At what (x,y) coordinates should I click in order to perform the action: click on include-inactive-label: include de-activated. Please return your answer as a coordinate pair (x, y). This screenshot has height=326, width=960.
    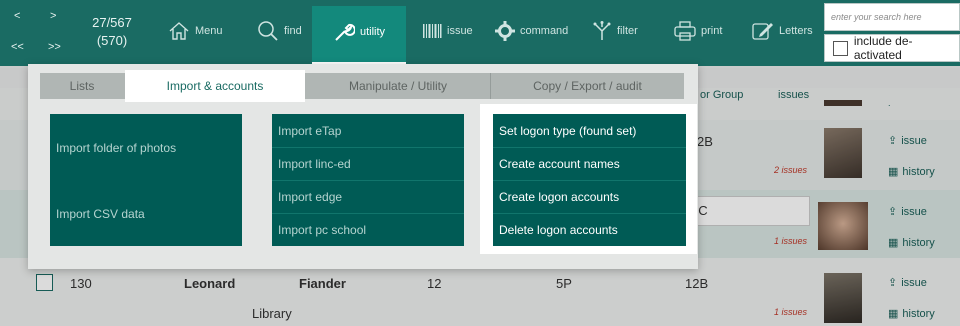
    Looking at the image, I should click on (883, 48).